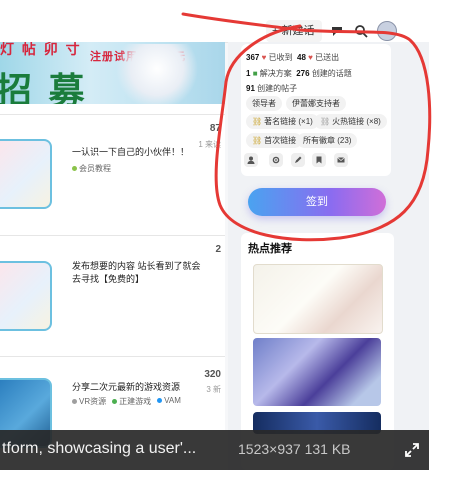 This screenshot has height=500, width=472. I want to click on likes-sent-label: 已送出, so click(327, 57).